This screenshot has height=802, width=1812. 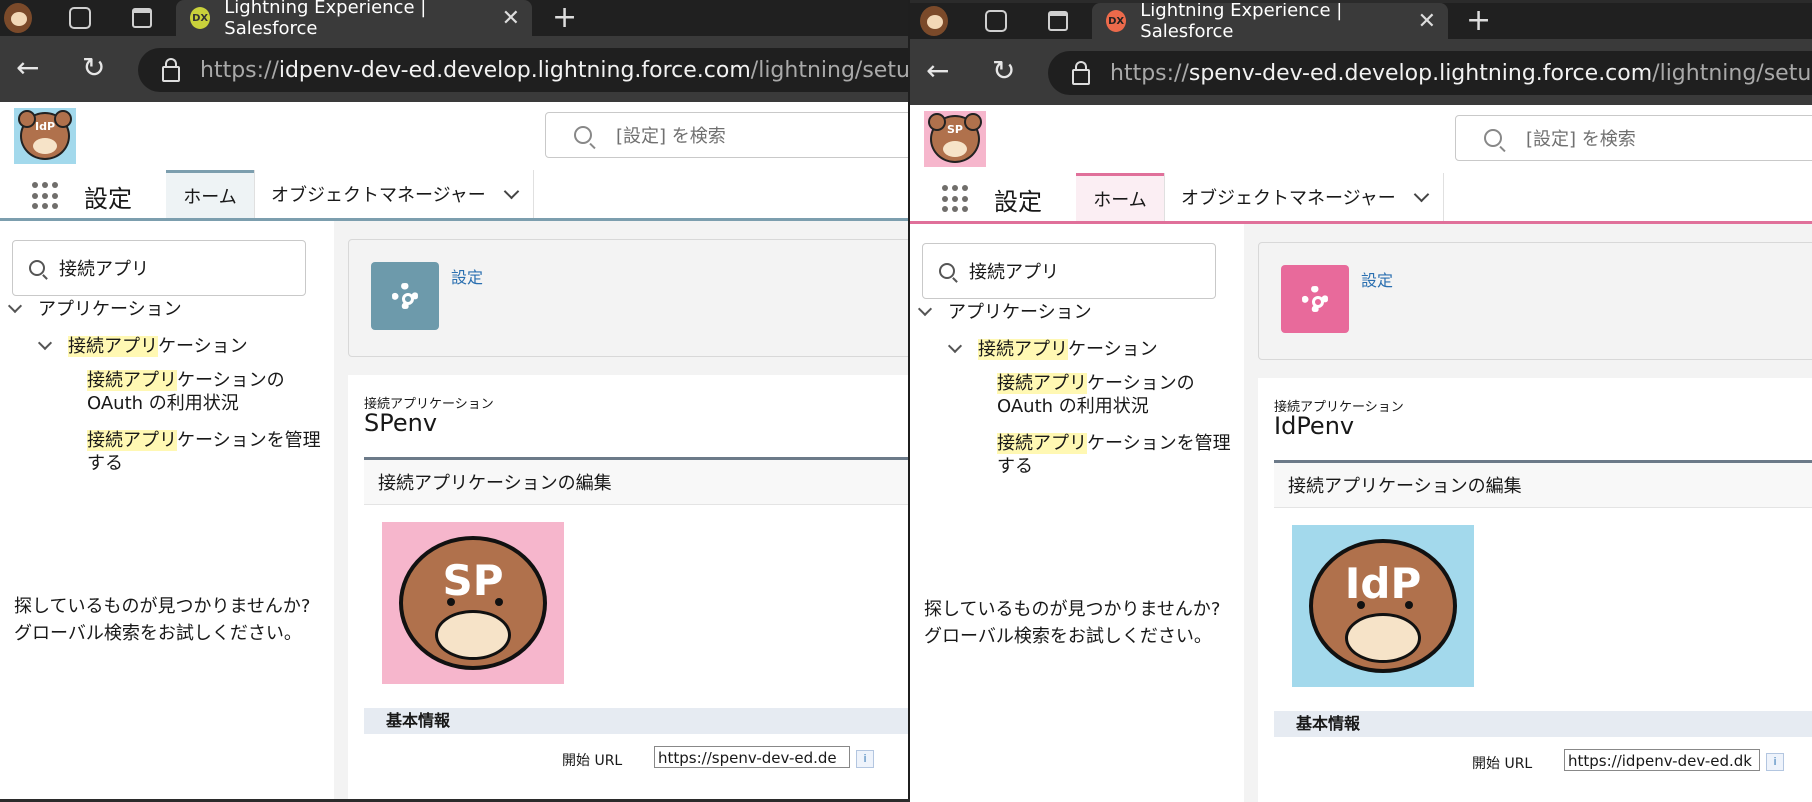 I want to click on org-logo: SP, so click(x=955, y=139).